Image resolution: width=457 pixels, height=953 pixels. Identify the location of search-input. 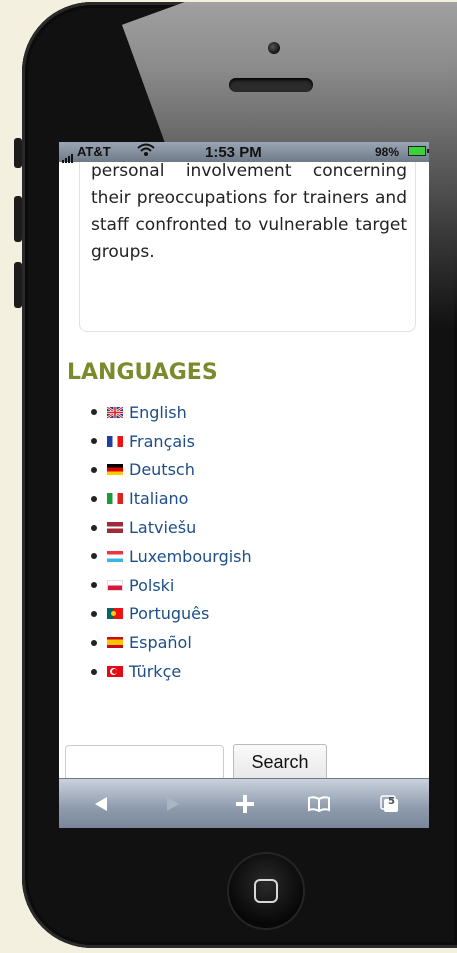
(144, 763).